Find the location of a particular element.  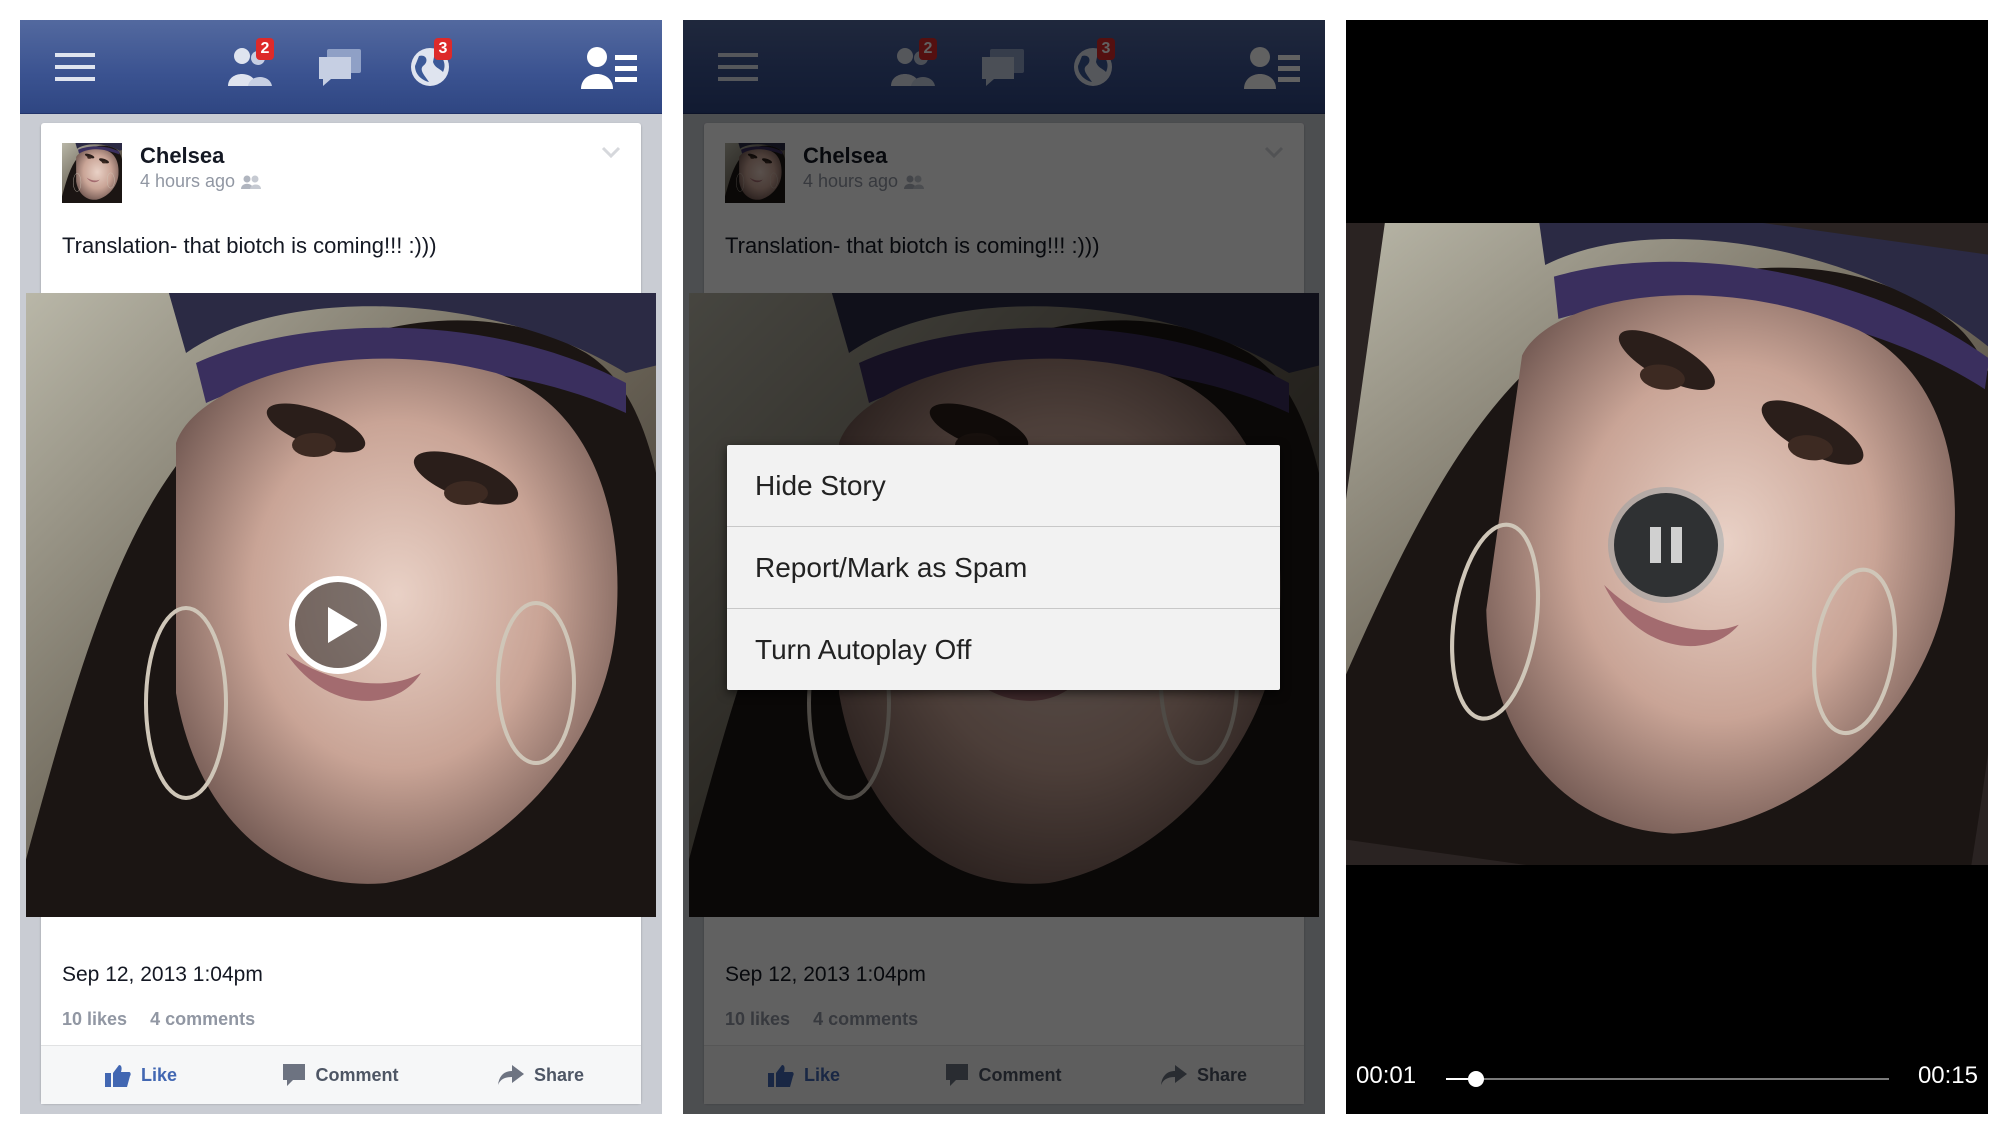

menu-icon is located at coordinates (75, 66).